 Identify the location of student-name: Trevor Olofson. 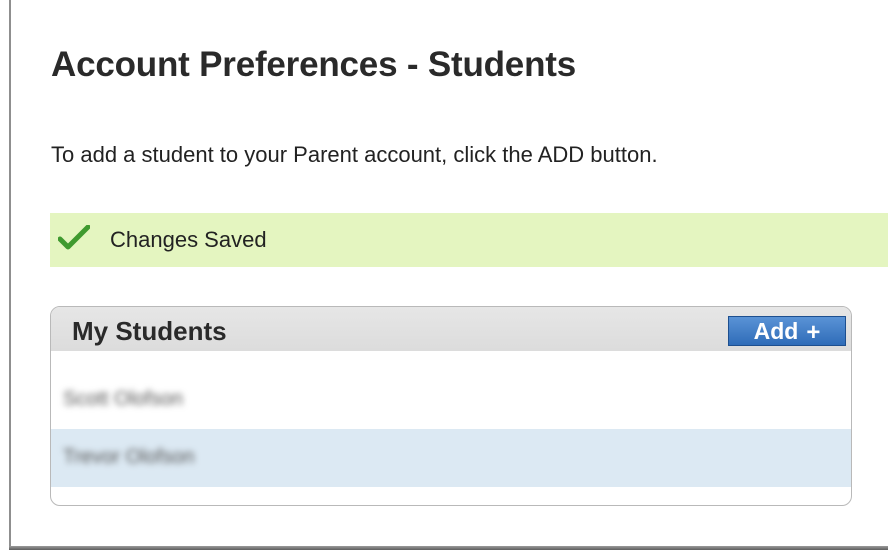
(129, 457).